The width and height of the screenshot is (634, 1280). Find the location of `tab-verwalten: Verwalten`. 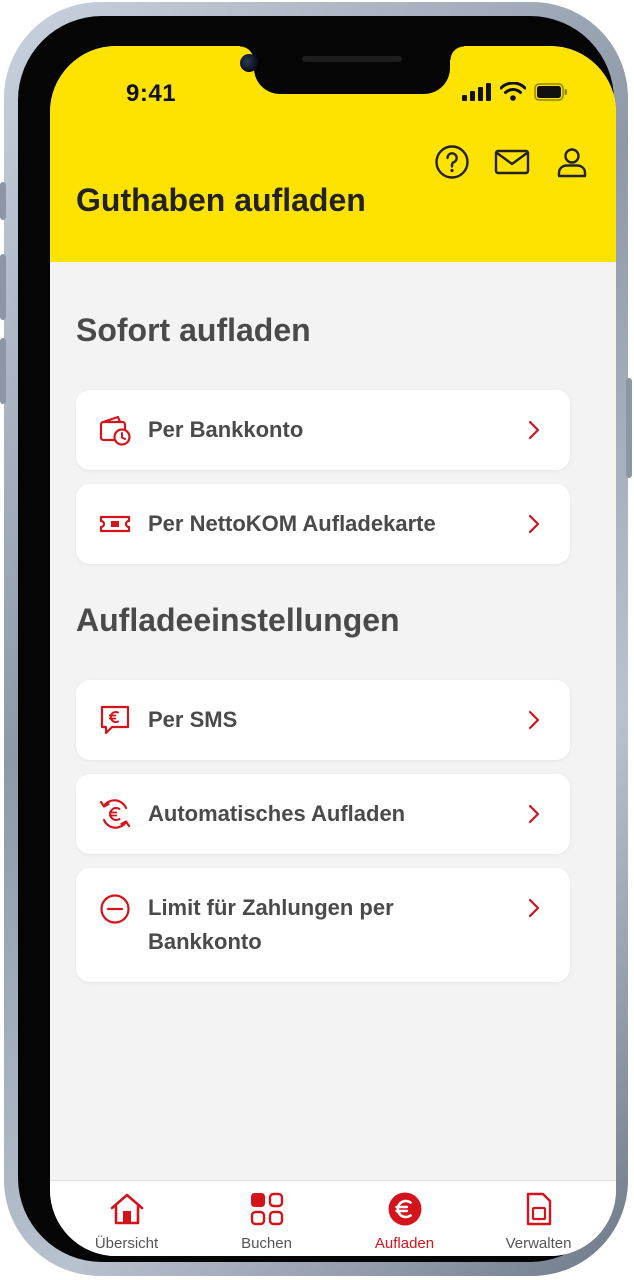

tab-verwalten: Verwalten is located at coordinates (538, 1221).